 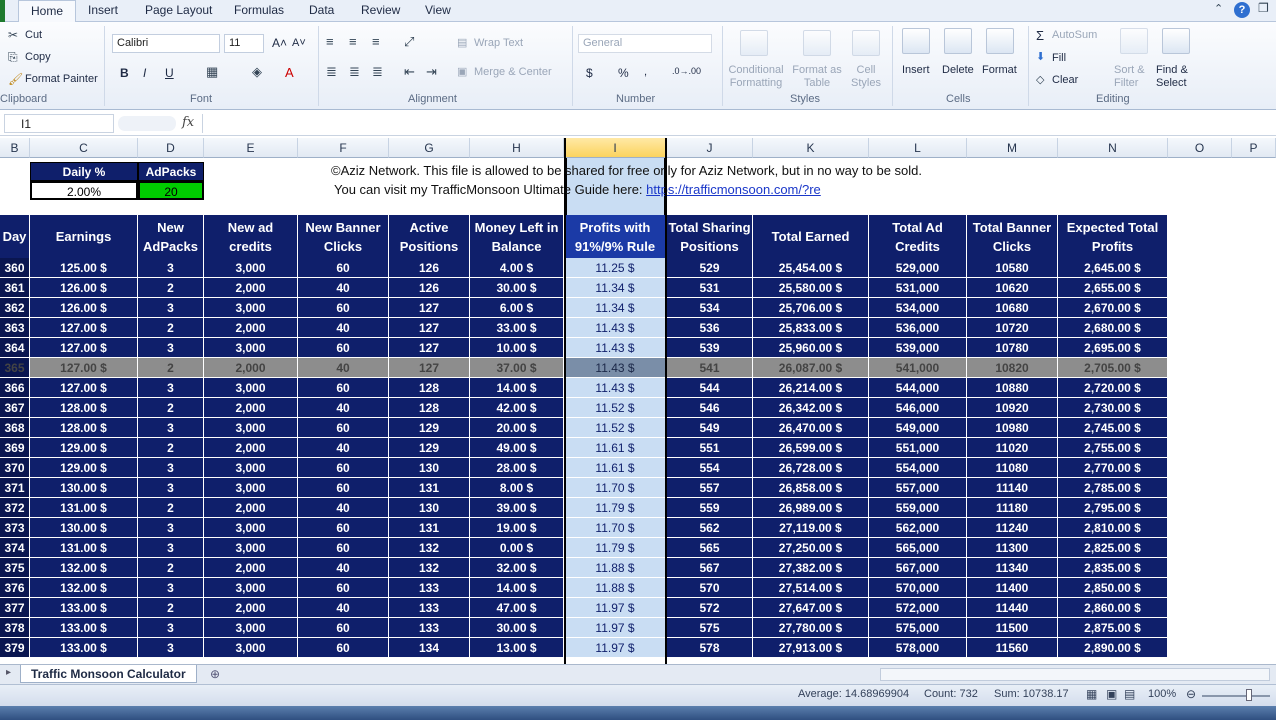 I want to click on merge-center-button: Merge & Center, so click(x=513, y=72).